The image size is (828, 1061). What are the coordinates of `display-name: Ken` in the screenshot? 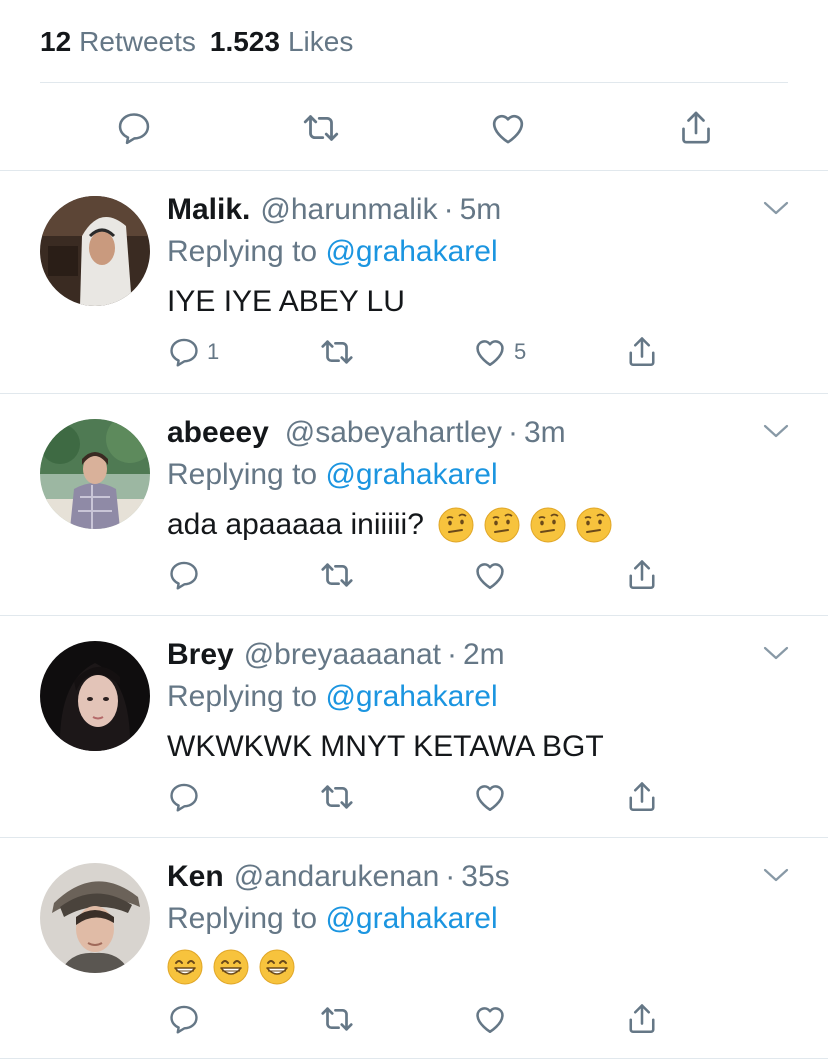 It's located at (195, 876).